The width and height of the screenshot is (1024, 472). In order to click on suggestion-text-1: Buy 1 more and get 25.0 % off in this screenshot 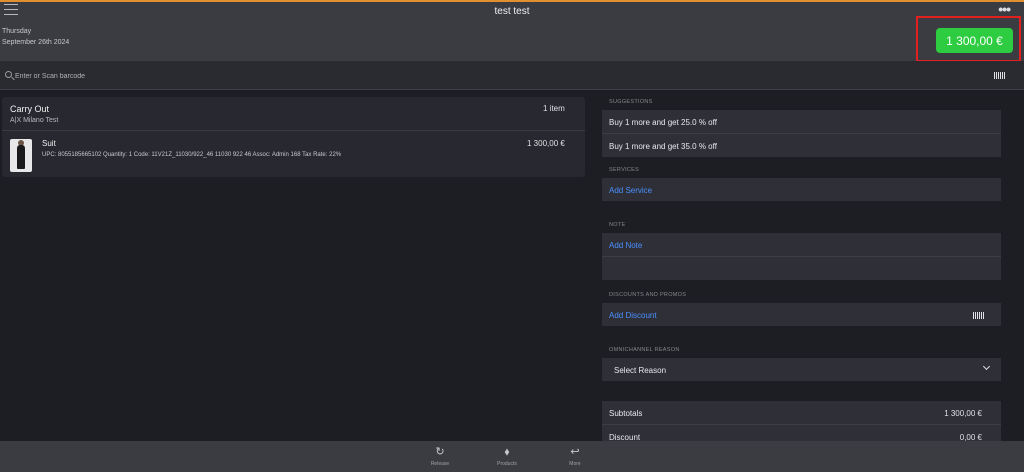, I will do `click(663, 122)`.